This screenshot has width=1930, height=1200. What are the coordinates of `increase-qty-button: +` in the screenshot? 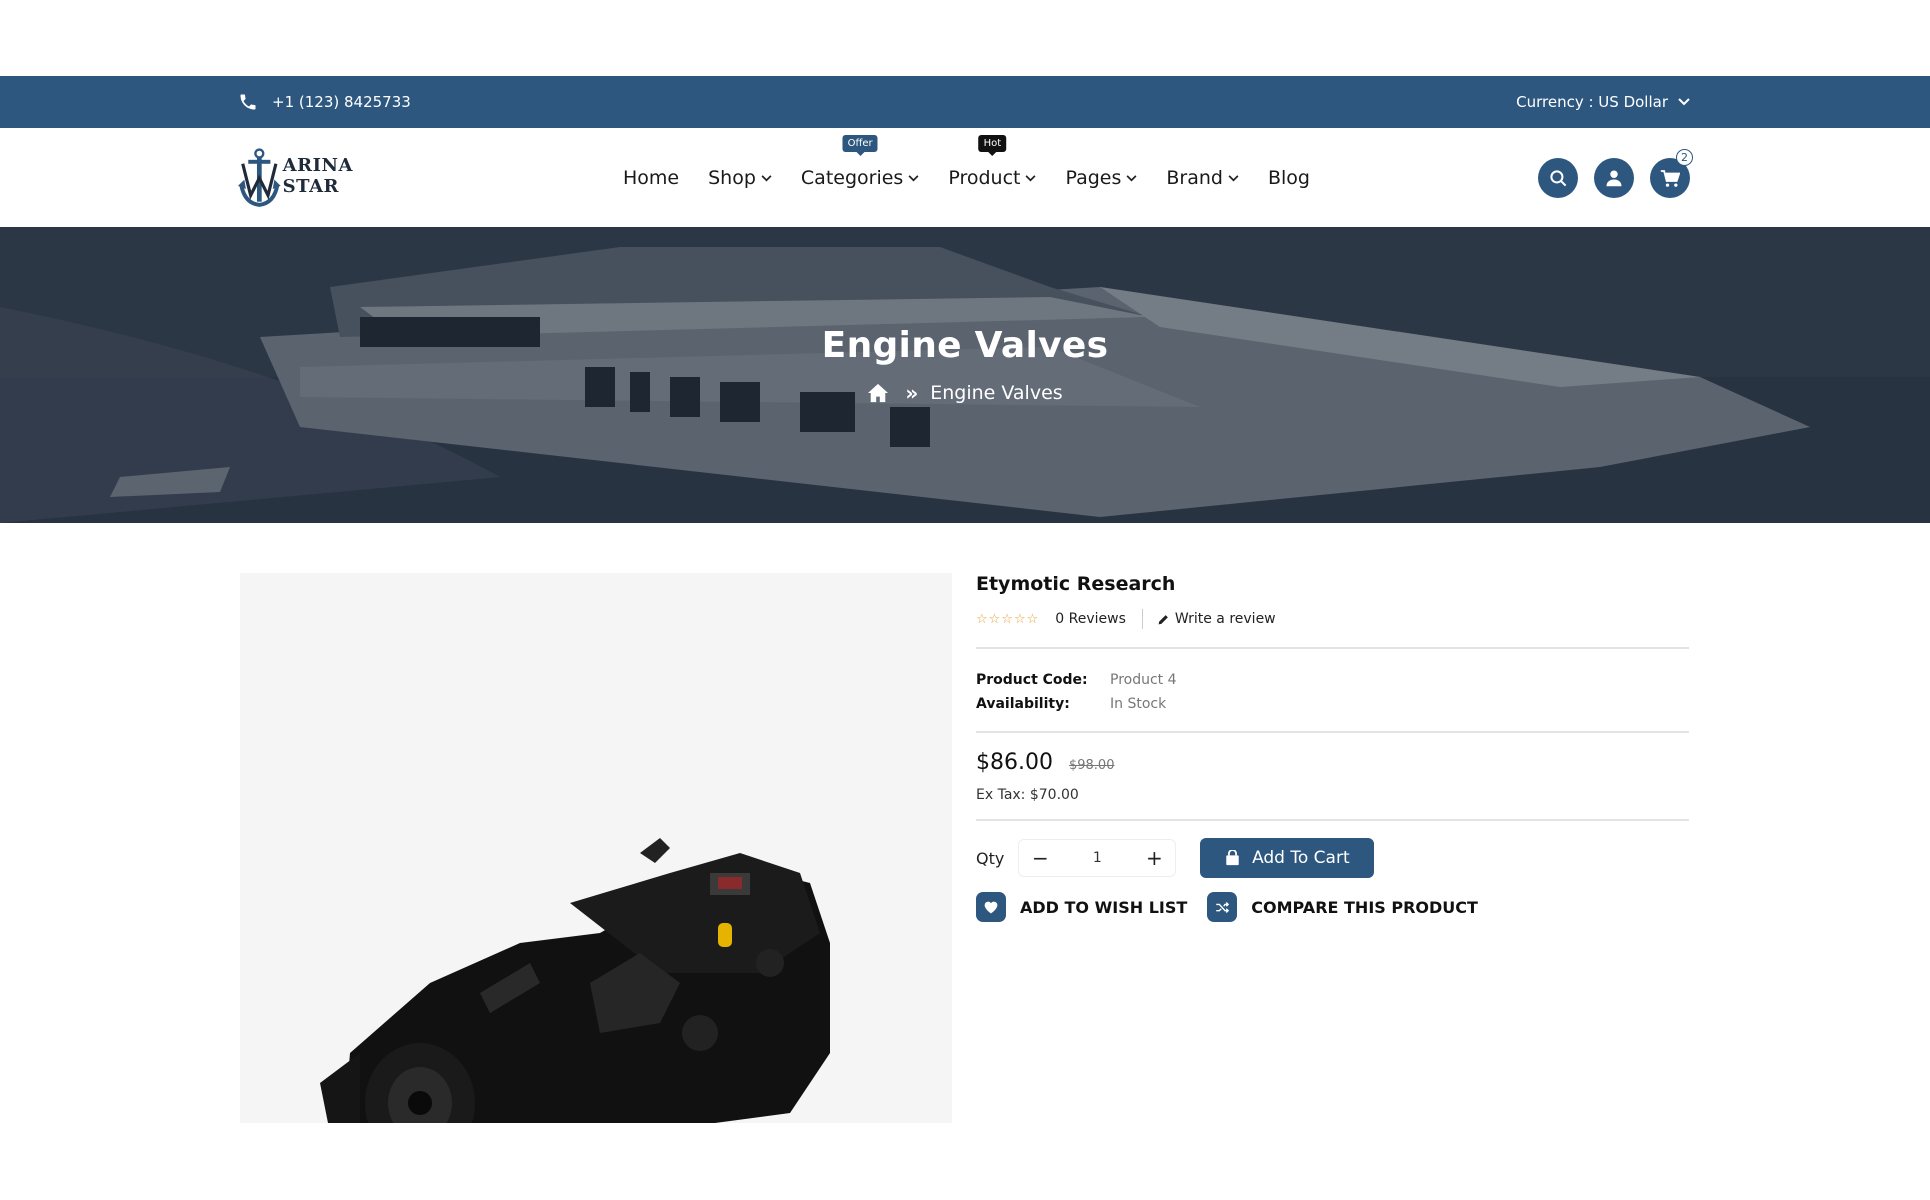 It's located at (1154, 858).